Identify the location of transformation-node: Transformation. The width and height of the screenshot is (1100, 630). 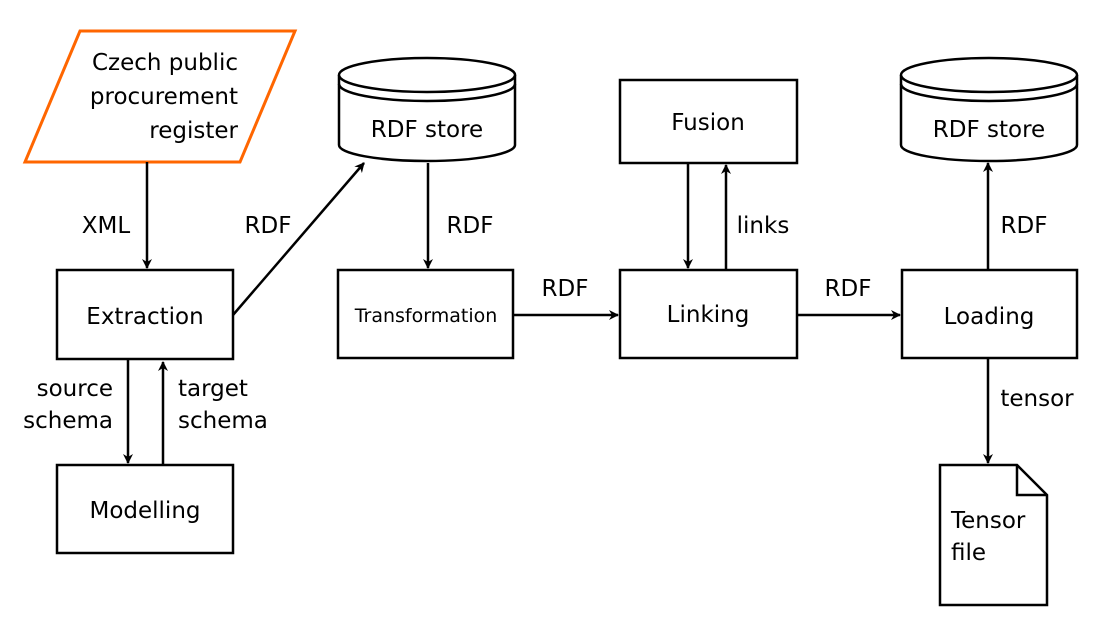
(425, 314).